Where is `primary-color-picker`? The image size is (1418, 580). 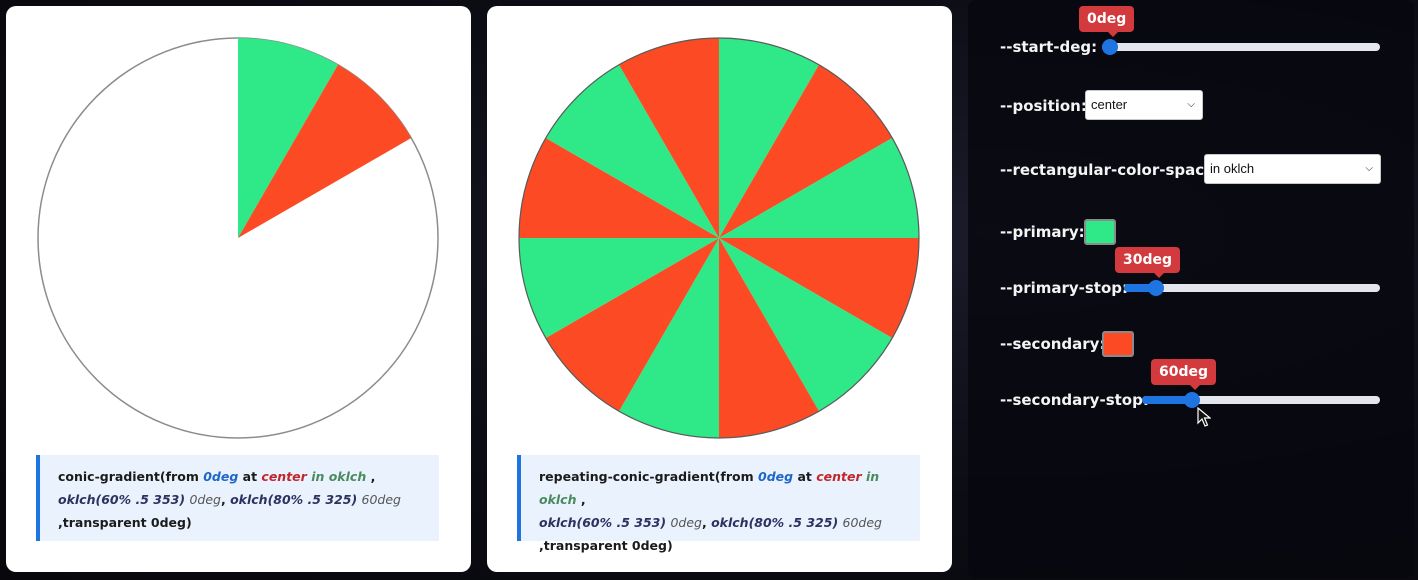 primary-color-picker is located at coordinates (1100, 232).